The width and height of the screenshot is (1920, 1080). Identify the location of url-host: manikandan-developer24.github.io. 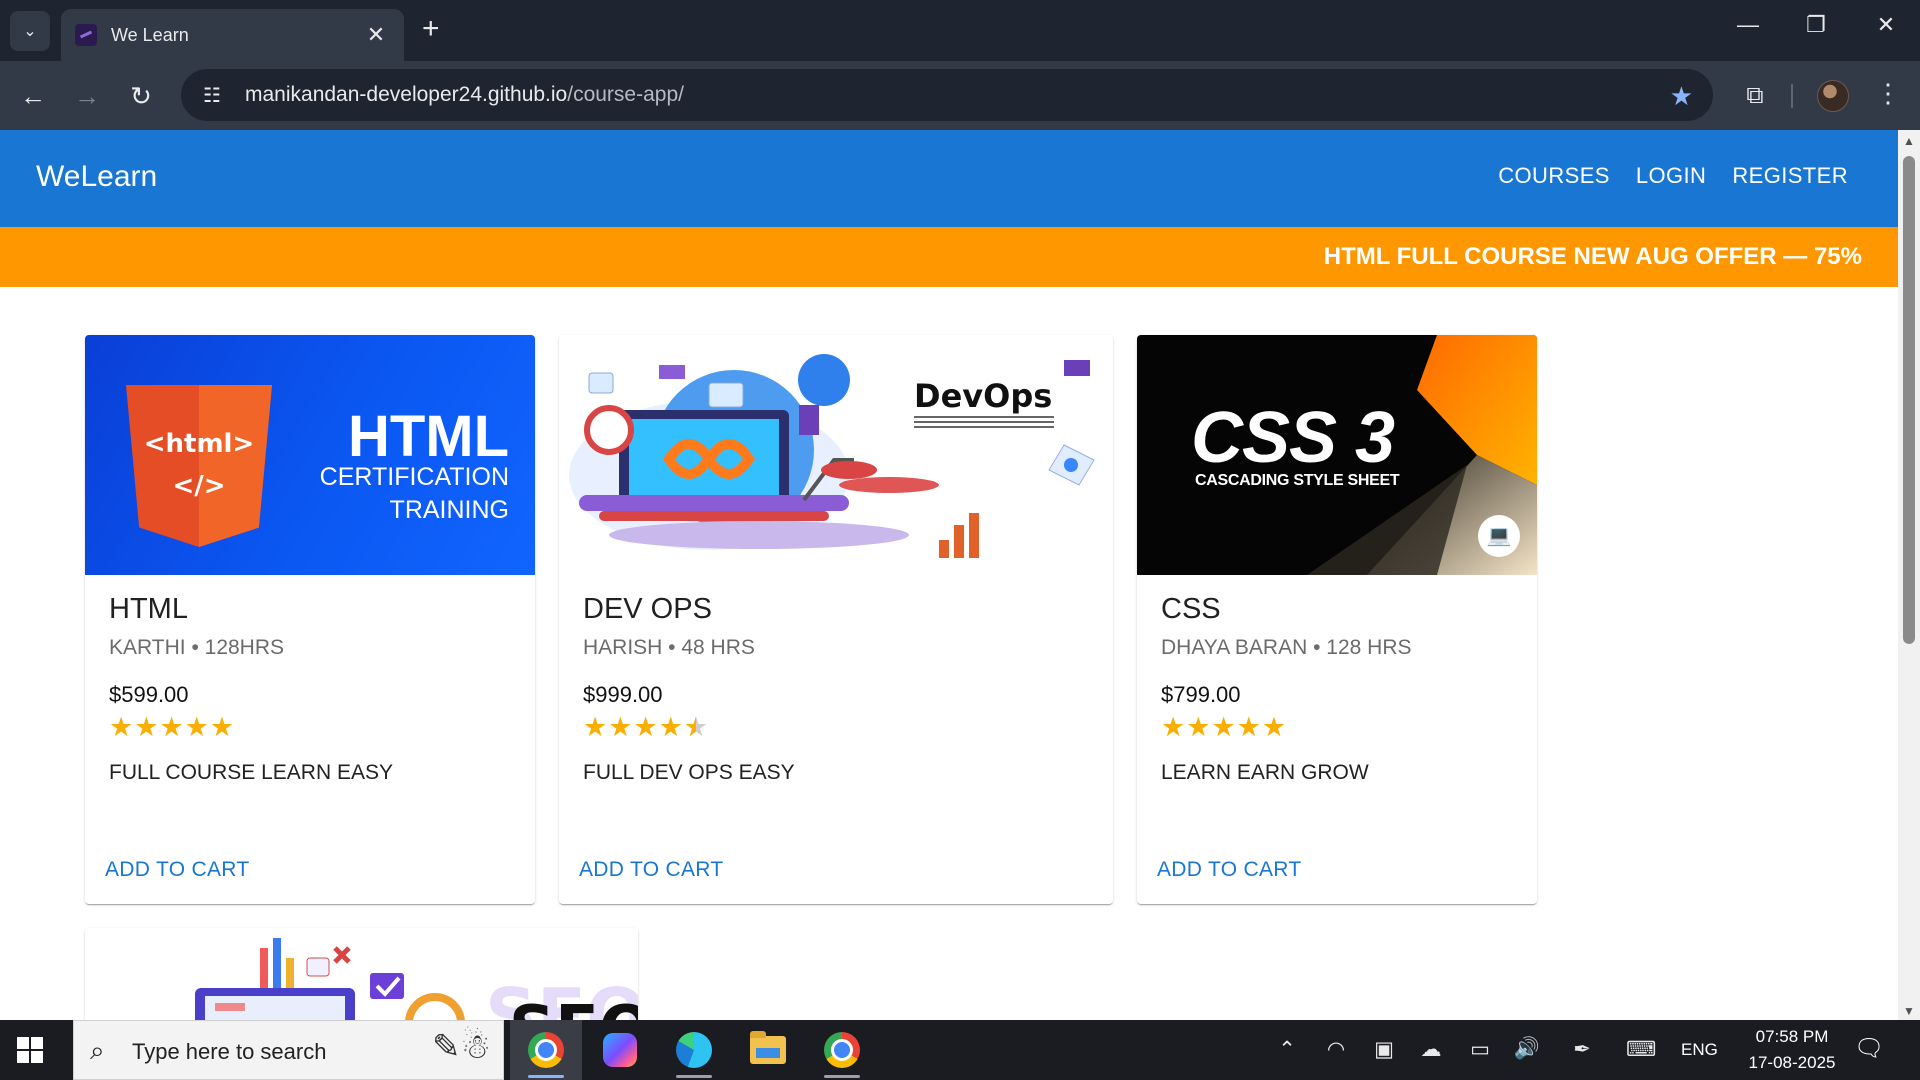
(406, 94).